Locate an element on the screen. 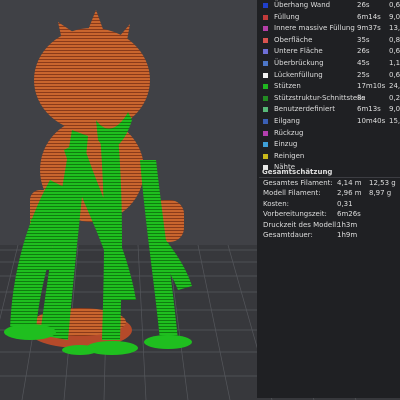 This screenshot has width=400, height=400. legend-item-support-interface: Stützstruktur-Schnittstelle 8s 0,2 is located at coordinates (328, 99).